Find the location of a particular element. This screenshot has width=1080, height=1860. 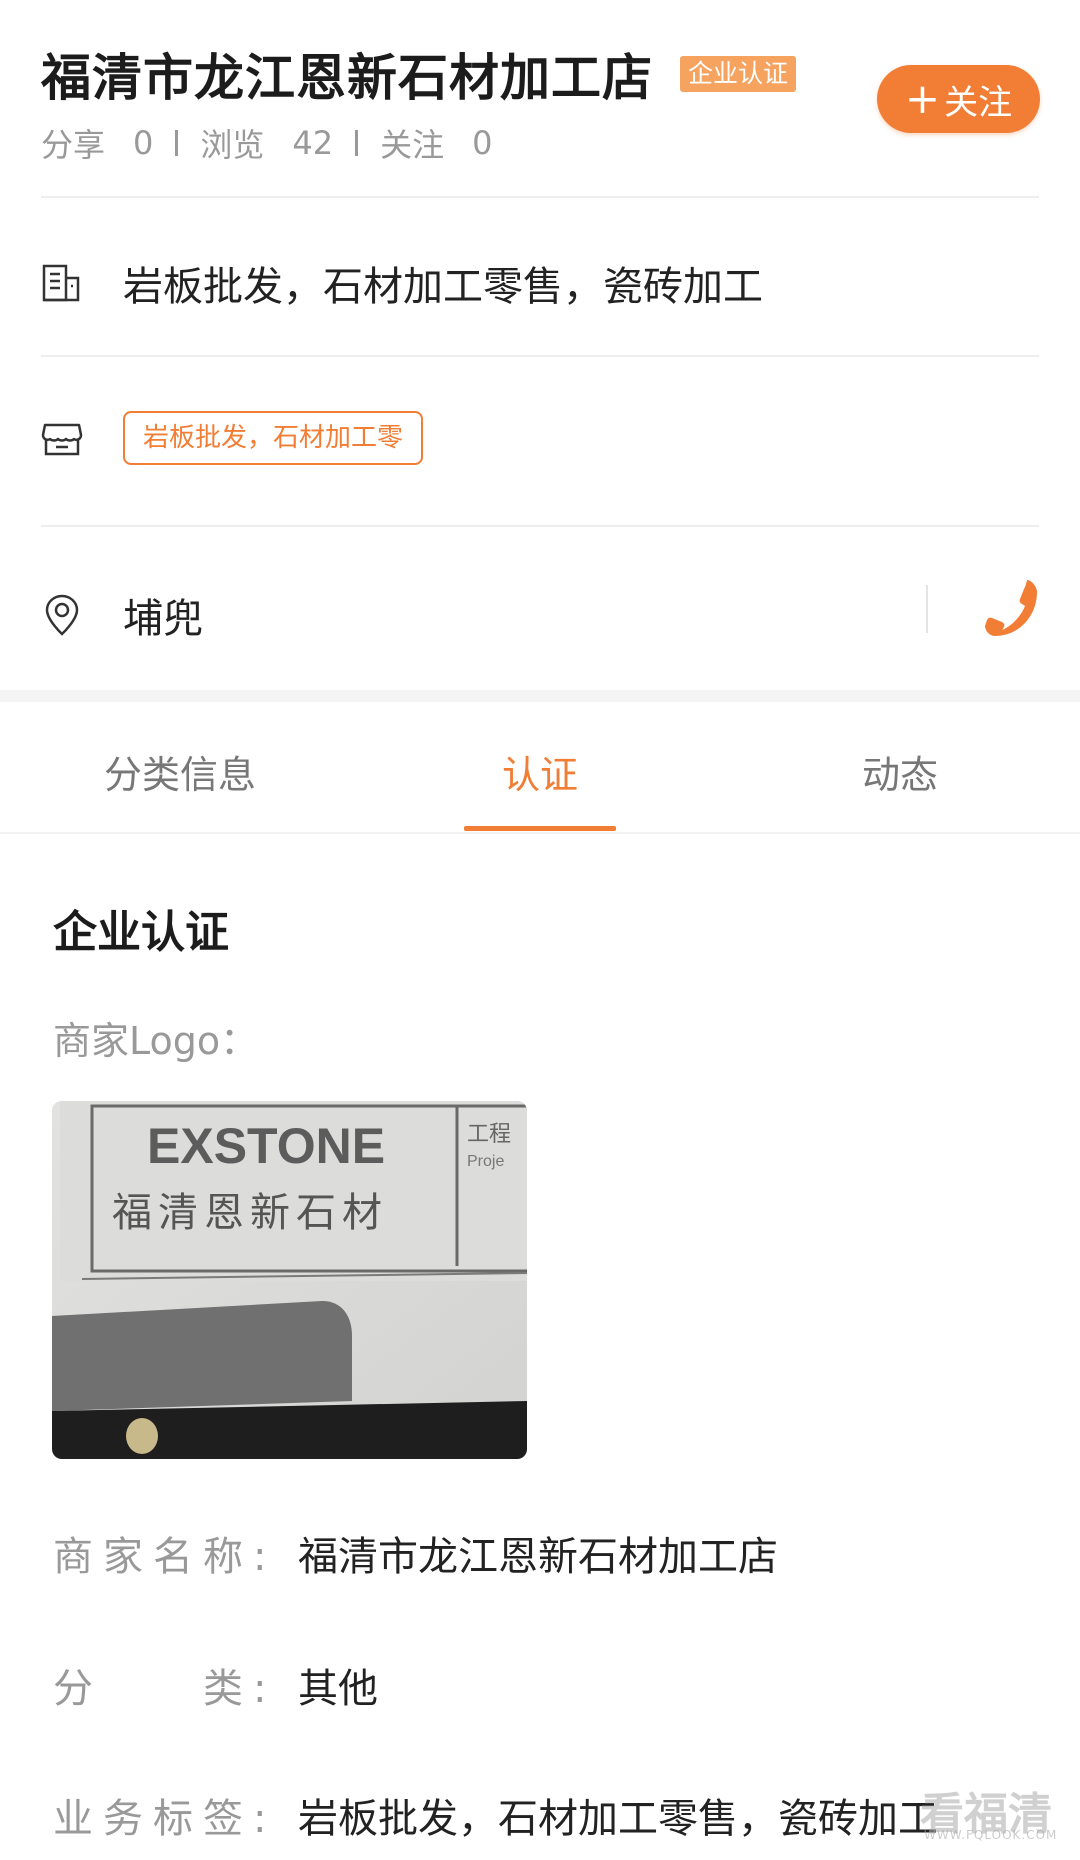

watermark-url: WWW.FQLOOK.COM is located at coordinates (991, 1835).